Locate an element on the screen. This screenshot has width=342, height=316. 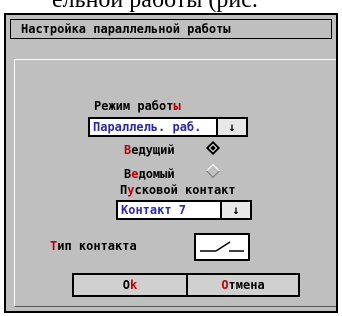
start-contact-label: Пусковой контакт is located at coordinates (178, 190).